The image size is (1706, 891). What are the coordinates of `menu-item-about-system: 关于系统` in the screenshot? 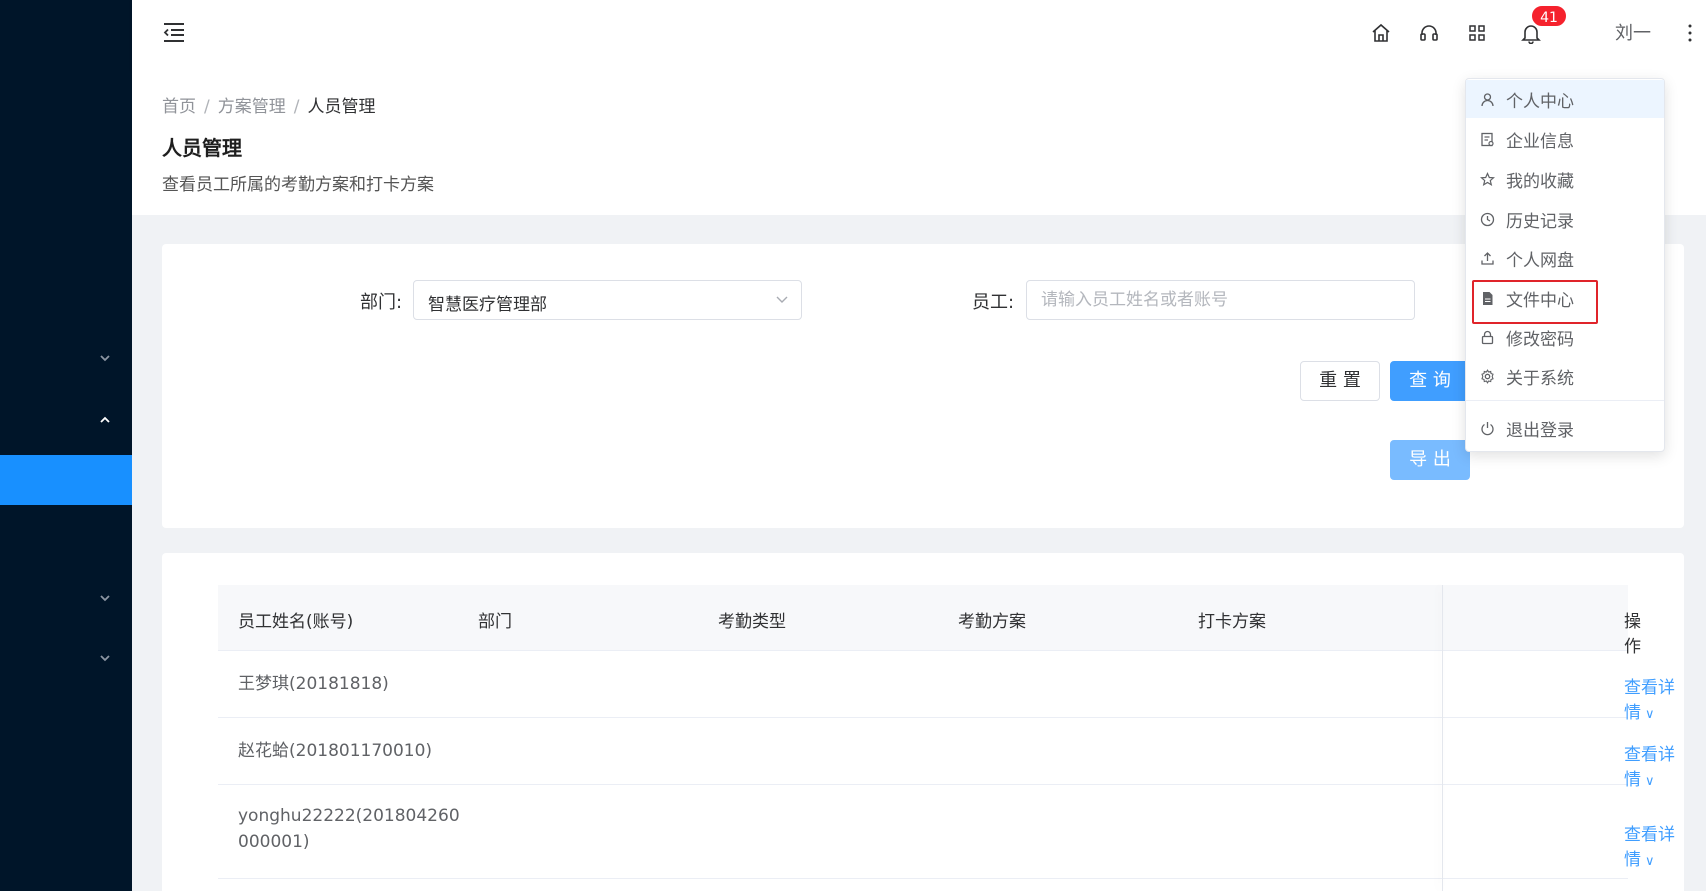 It's located at (1565, 376).